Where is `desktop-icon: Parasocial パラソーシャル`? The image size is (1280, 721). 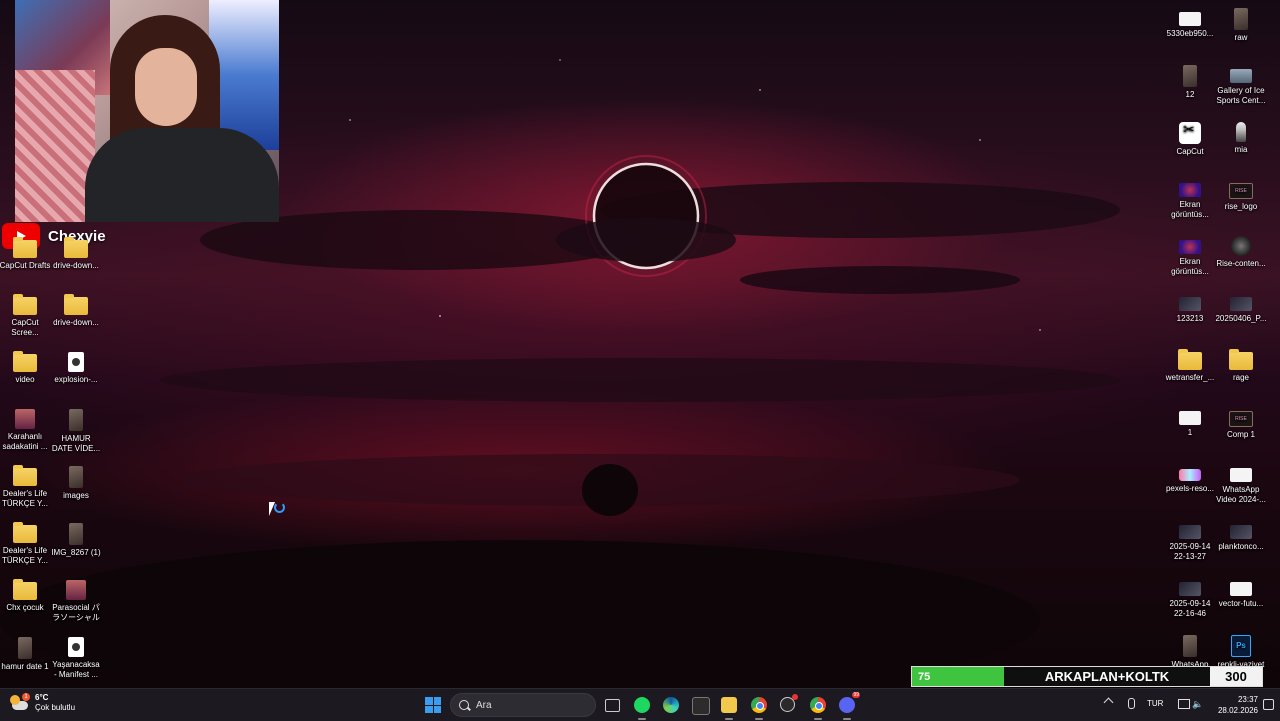
desktop-icon: Parasocial パラソーシャル is located at coordinates (76, 601).